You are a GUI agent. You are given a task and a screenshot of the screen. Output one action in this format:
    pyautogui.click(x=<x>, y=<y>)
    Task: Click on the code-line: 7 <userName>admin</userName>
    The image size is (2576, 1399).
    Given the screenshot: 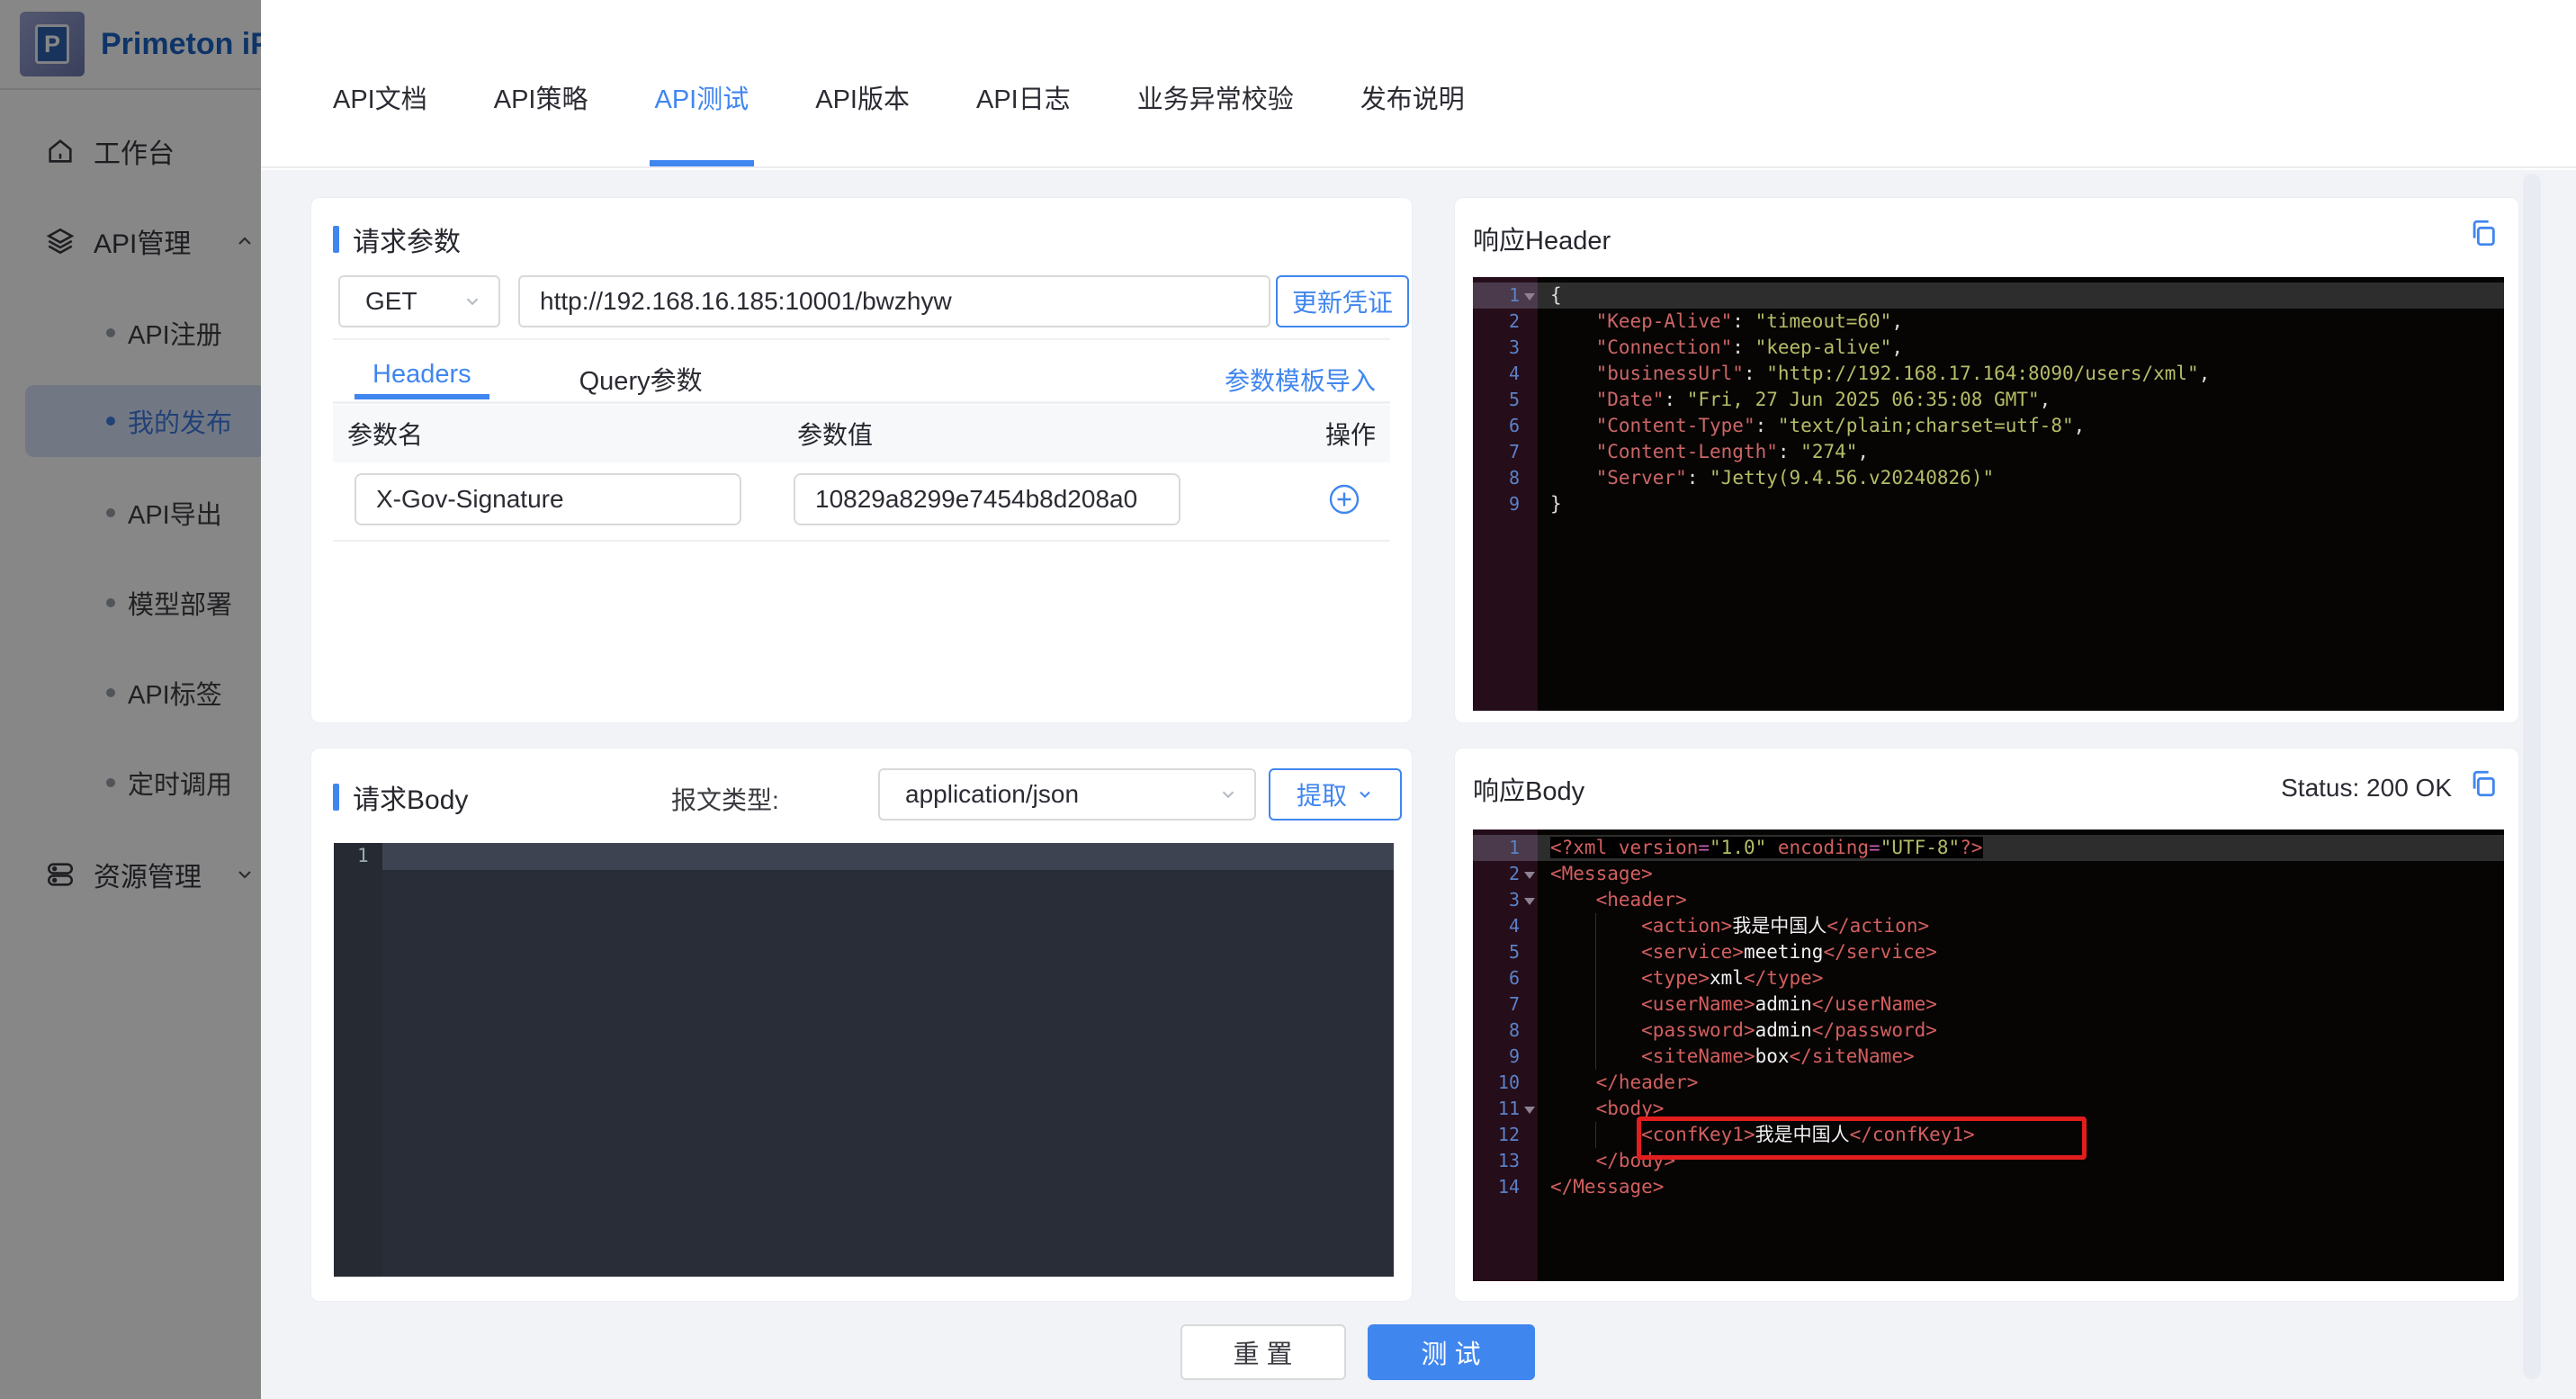 What is the action you would take?
    pyautogui.click(x=1989, y=1004)
    